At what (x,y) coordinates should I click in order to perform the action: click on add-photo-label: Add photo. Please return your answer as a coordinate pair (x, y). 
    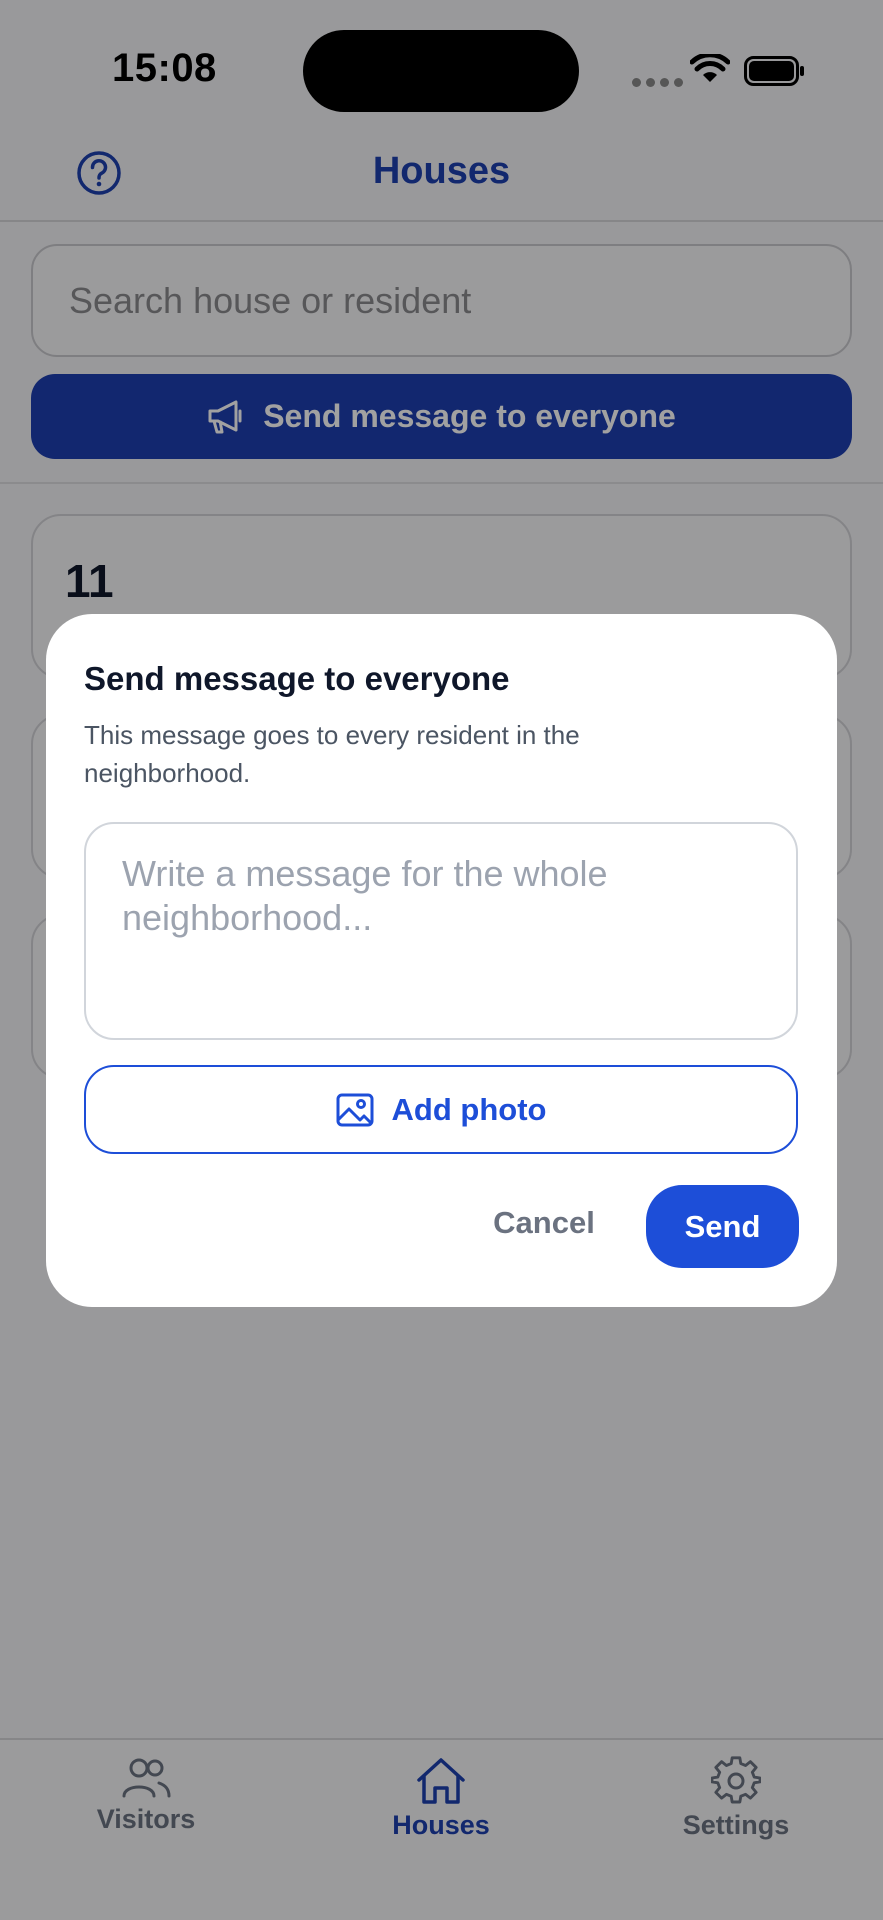
    Looking at the image, I should click on (469, 1109).